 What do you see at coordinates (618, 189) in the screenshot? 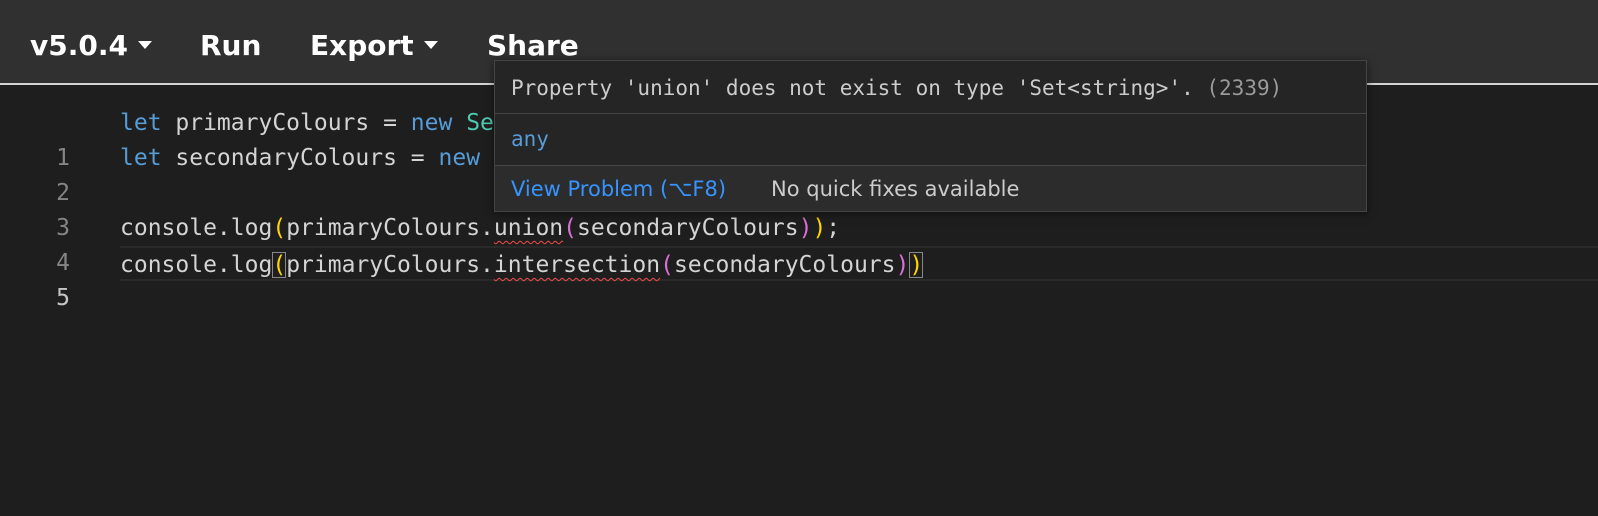
I see `view-problem-link: View Problem (⌥F8)` at bounding box center [618, 189].